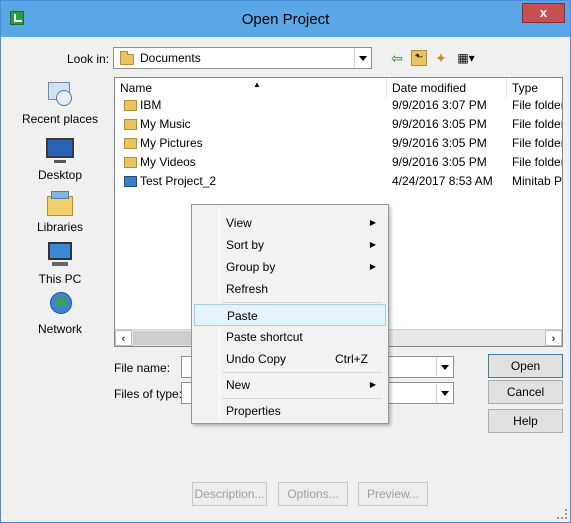 This screenshot has width=571, height=523. I want to click on file-name: My Videos, so click(168, 162).